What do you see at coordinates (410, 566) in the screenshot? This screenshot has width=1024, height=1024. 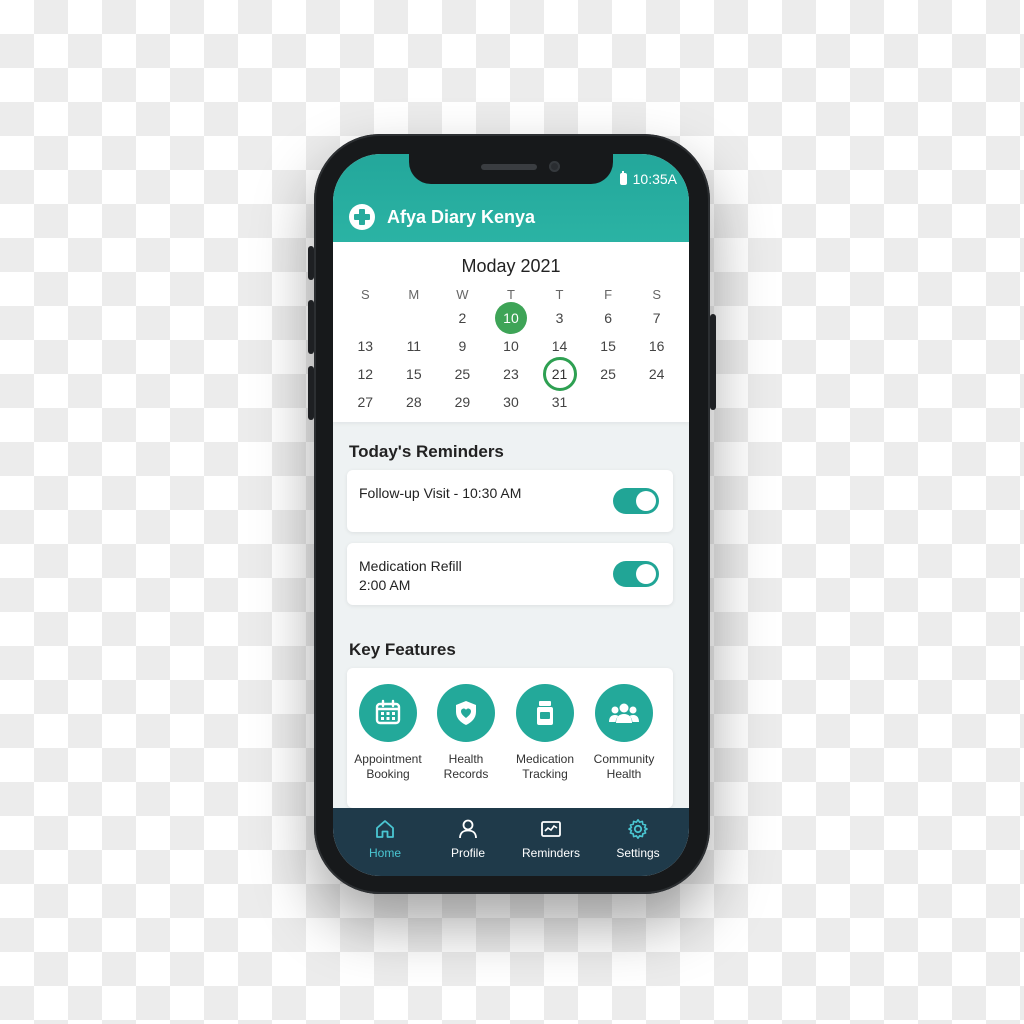 I see `reminder-title: Medication Refill` at bounding box center [410, 566].